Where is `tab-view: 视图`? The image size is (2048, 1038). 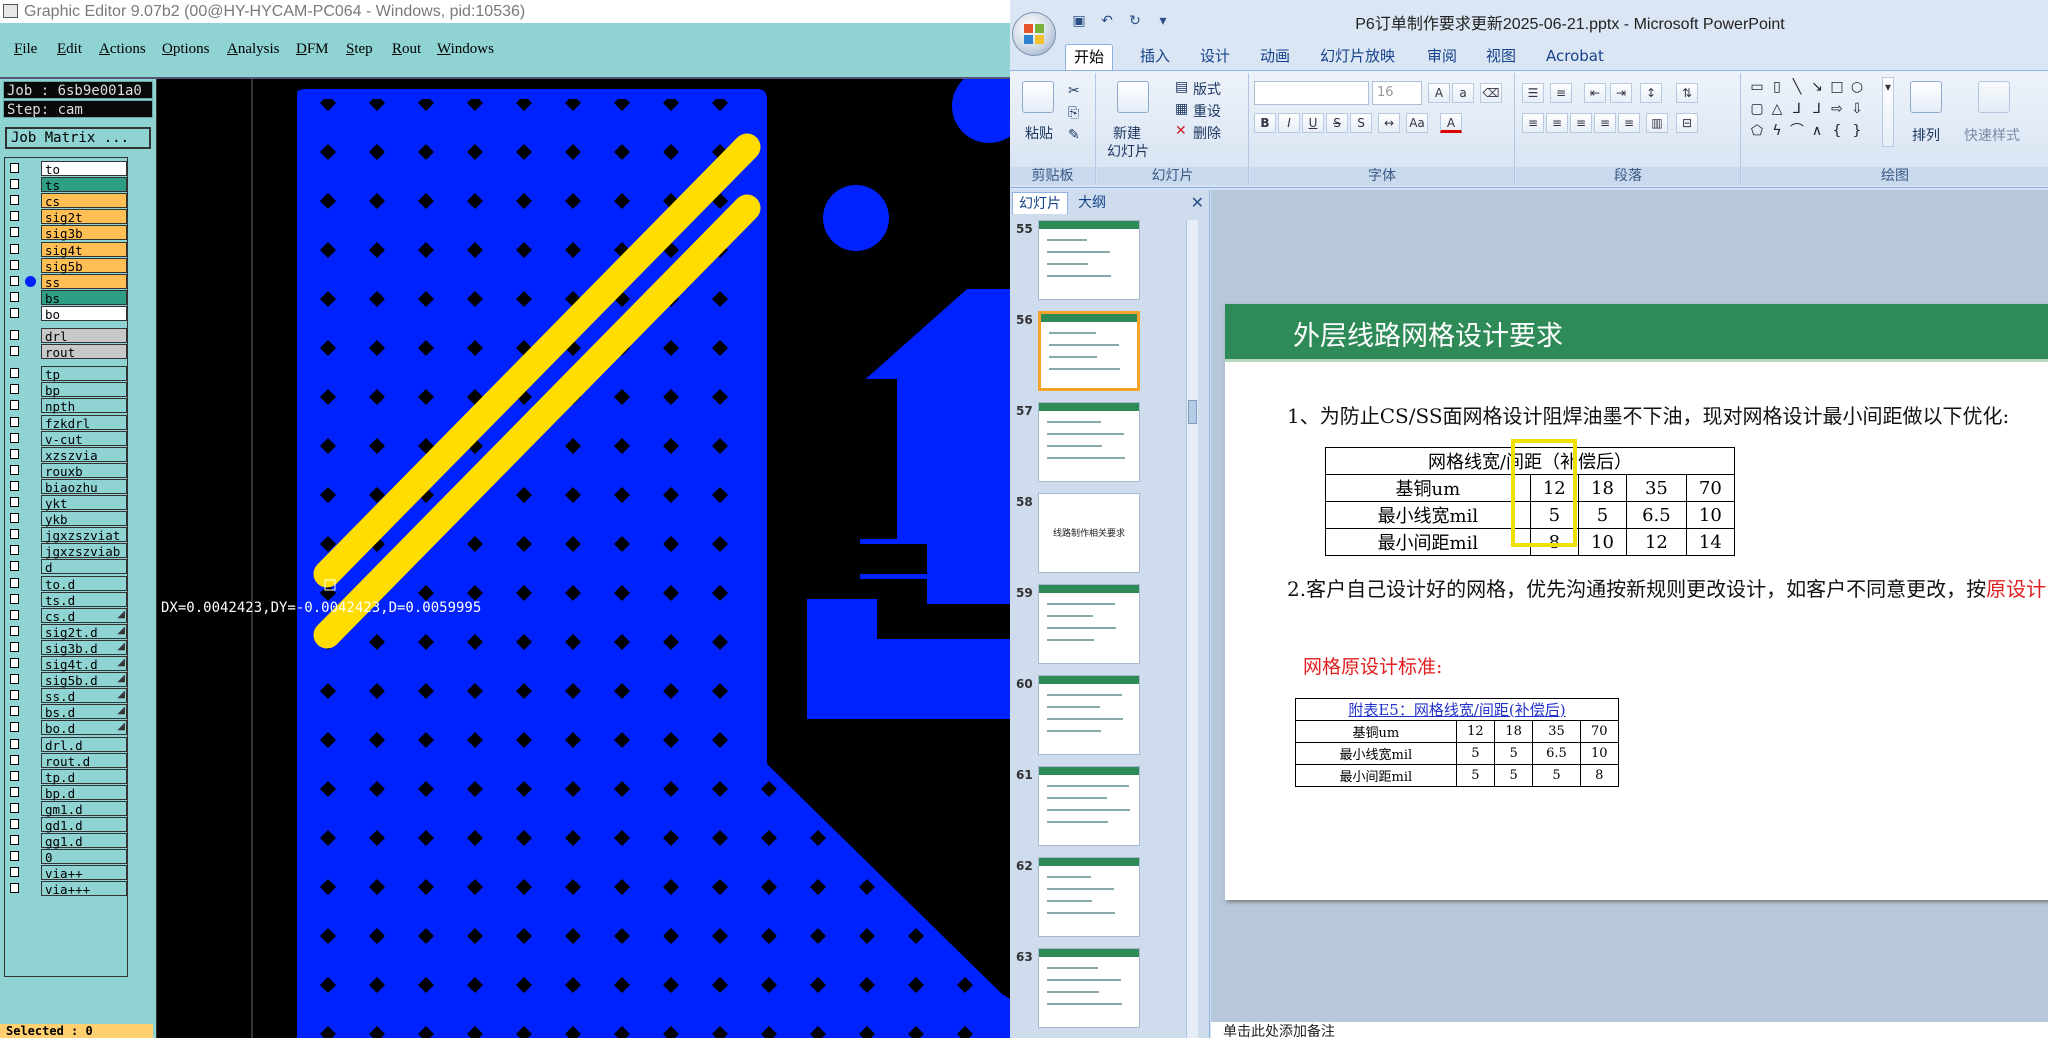
tab-view: 视图 is located at coordinates (1501, 57).